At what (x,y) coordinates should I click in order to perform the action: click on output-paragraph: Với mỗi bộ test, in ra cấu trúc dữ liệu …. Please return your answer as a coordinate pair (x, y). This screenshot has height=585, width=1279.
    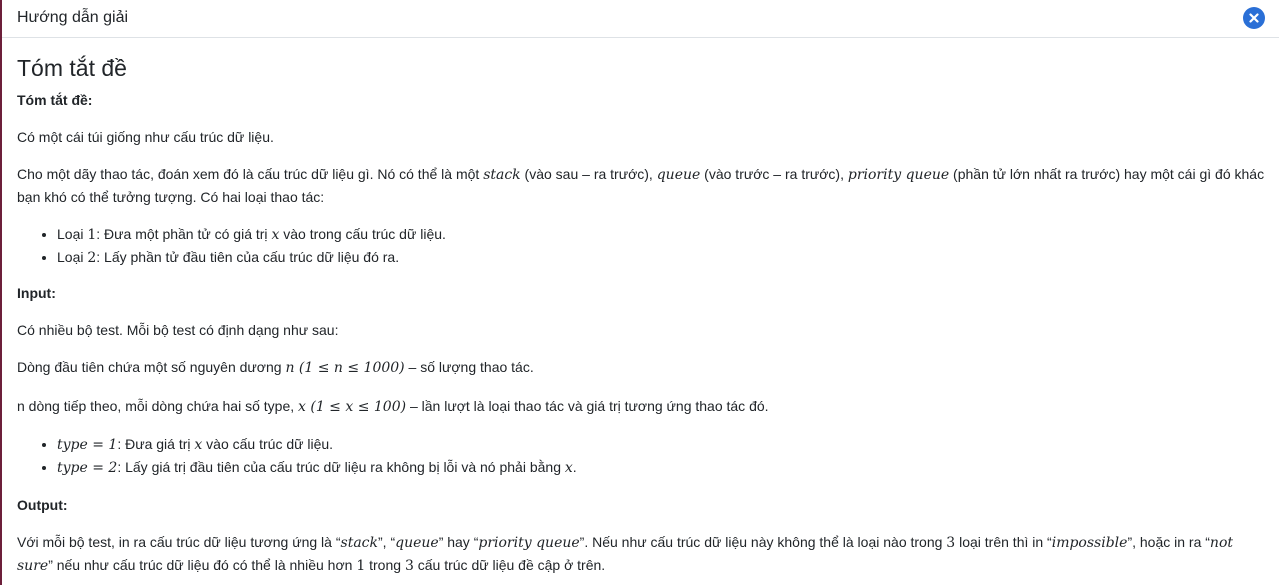
    Looking at the image, I should click on (625, 554).